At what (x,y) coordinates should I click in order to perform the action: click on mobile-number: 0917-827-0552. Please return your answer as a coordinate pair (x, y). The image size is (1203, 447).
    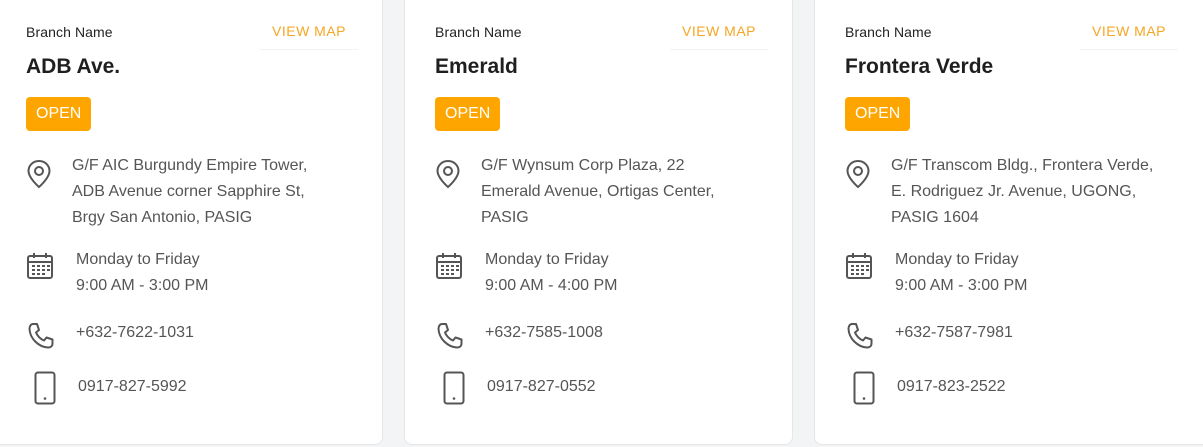
    Looking at the image, I should click on (541, 387).